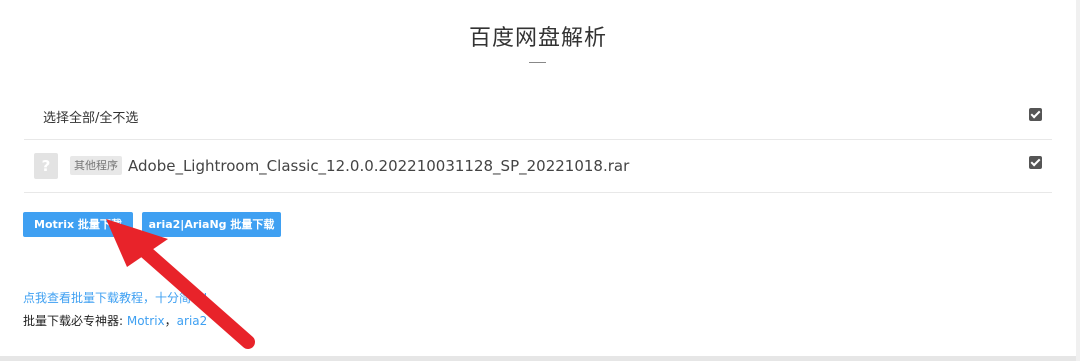  I want to click on bottom-divider, so click(540, 358).